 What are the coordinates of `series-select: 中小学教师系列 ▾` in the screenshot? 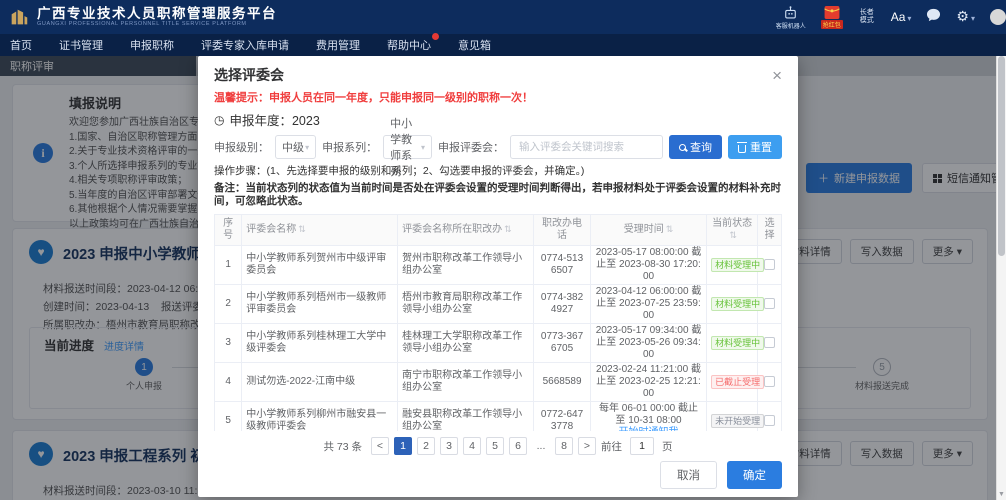 It's located at (407, 148).